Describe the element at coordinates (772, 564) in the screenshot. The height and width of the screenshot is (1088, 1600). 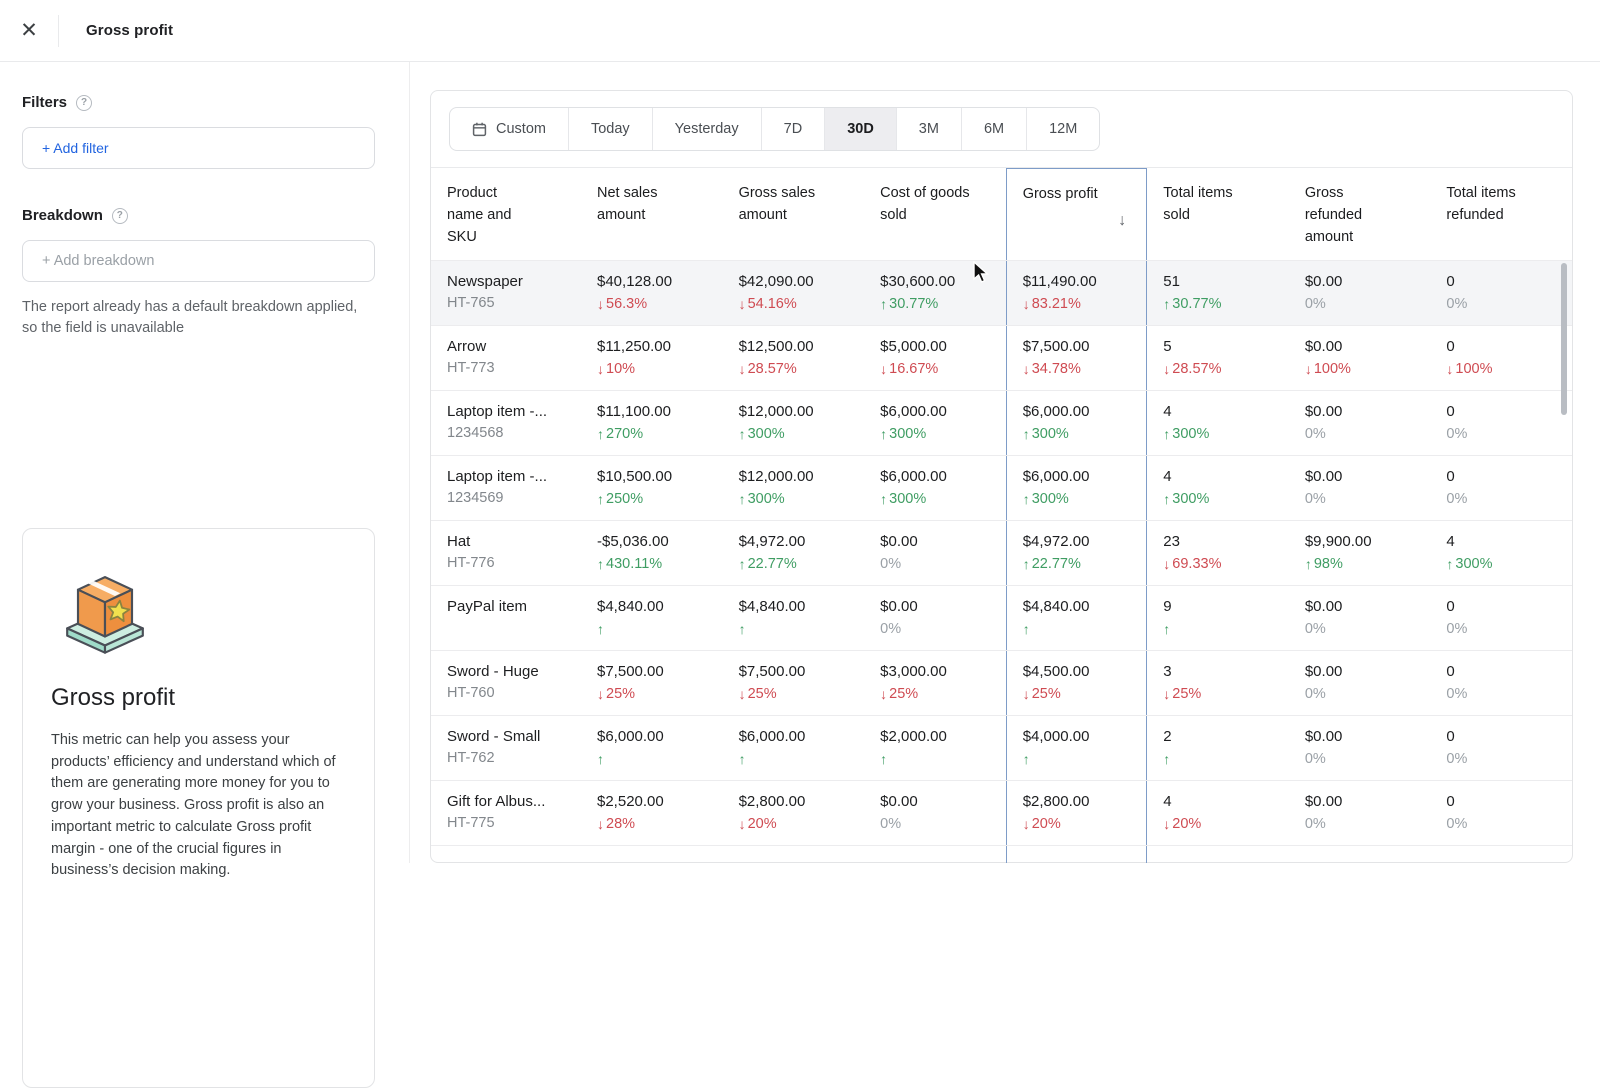
I see `change-percent: 22.77%` at that location.